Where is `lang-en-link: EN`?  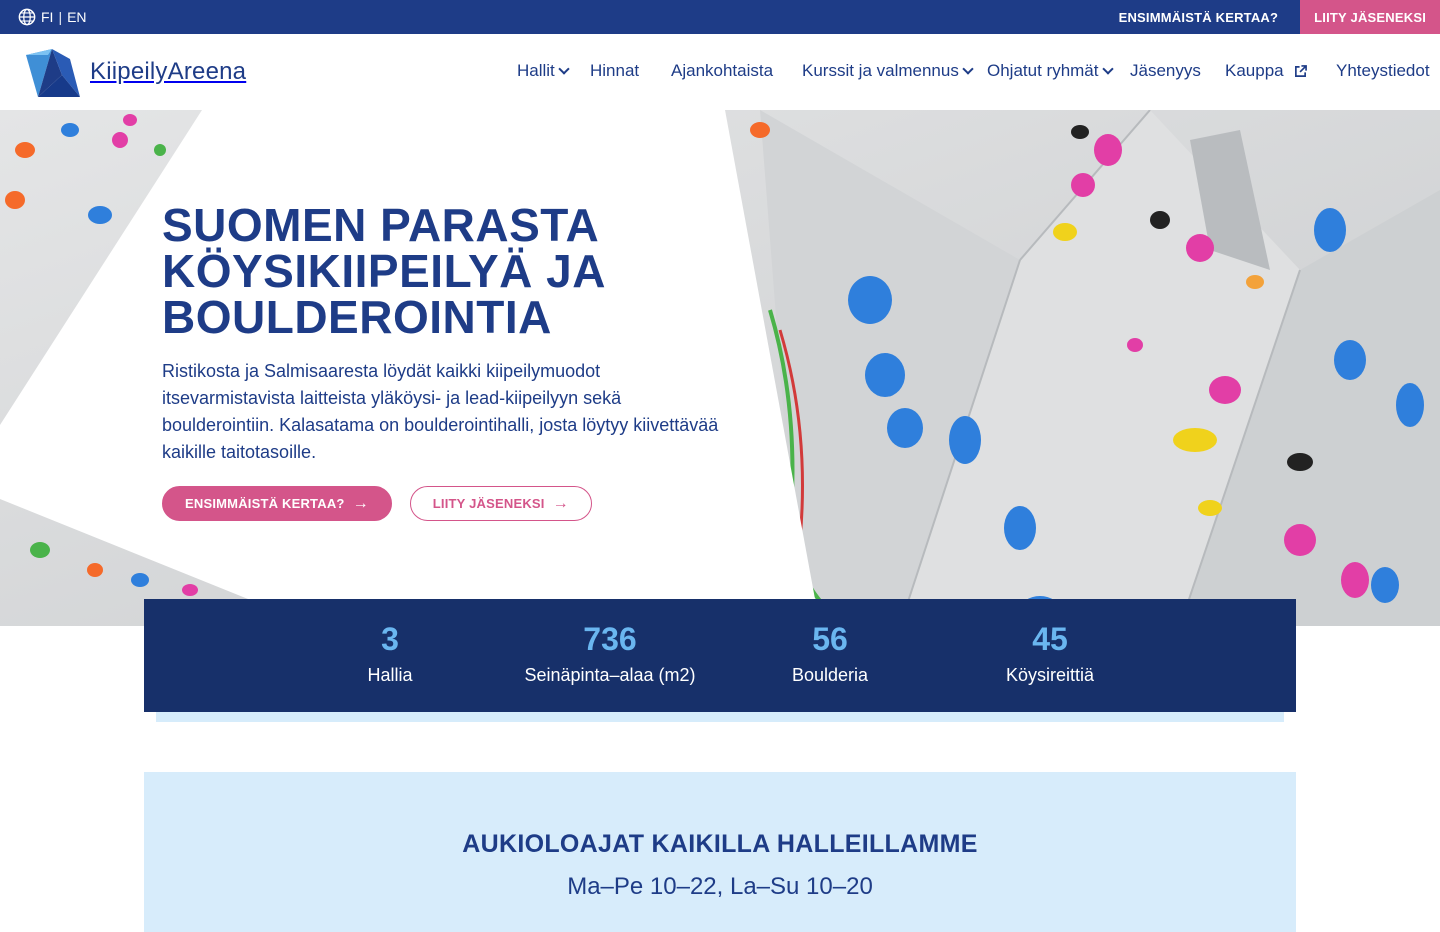 lang-en-link: EN is located at coordinates (76, 17).